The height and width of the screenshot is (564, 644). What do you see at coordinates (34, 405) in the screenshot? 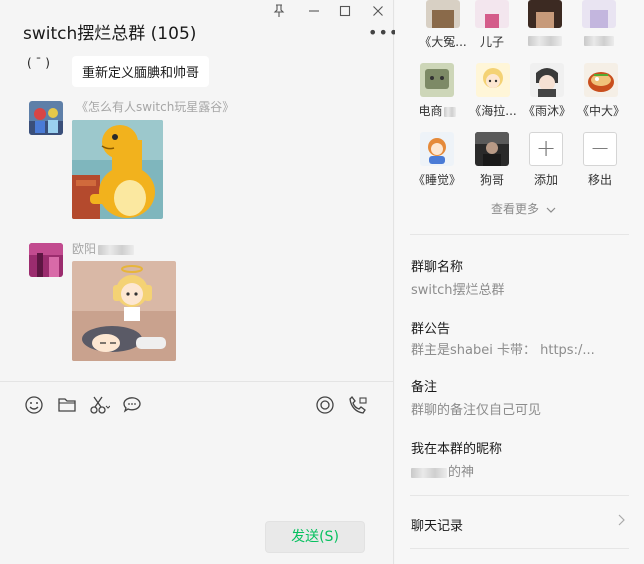
I see `emoji-icon` at bounding box center [34, 405].